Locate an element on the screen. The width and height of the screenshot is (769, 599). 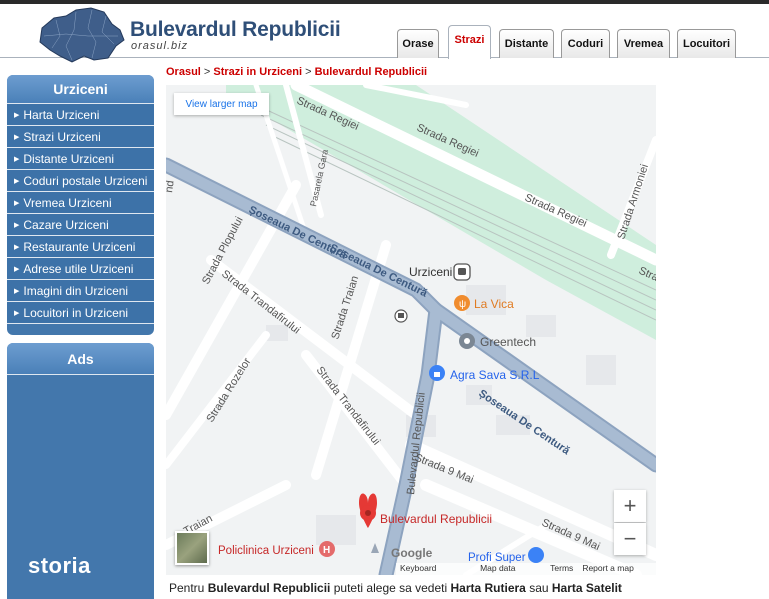
breadcrumb-current: Bulevardul Republicii is located at coordinates (371, 72).